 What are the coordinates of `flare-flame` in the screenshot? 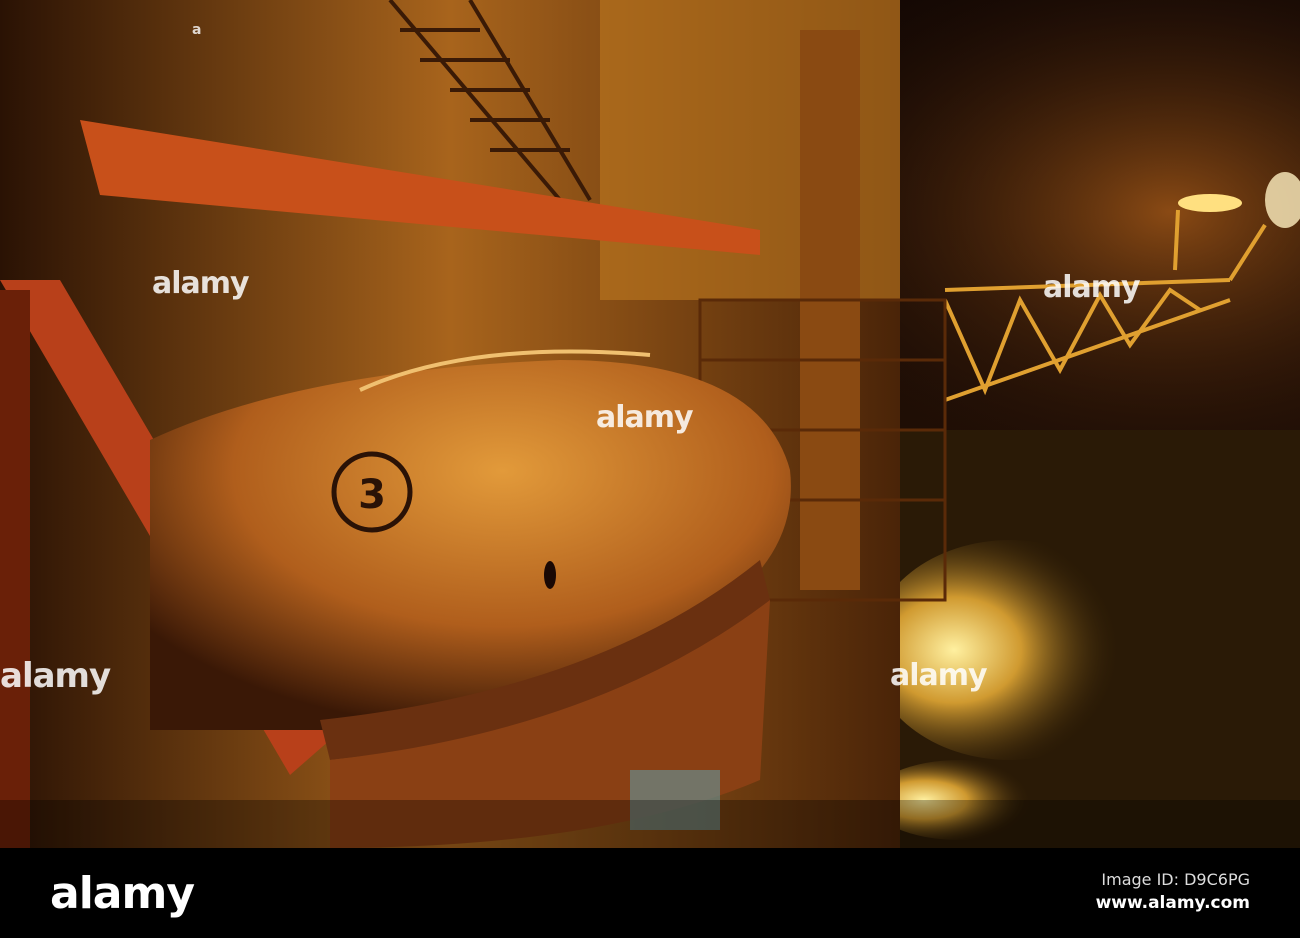 It's located at (1210, 203).